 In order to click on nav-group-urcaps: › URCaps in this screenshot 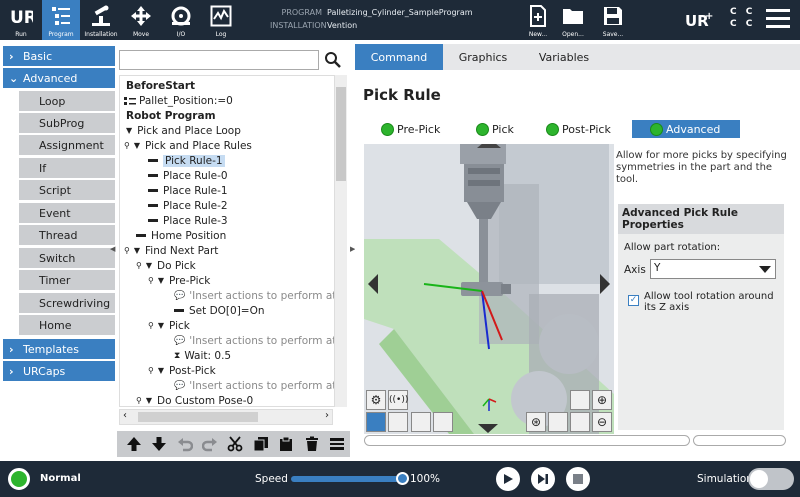, I will do `click(59, 371)`.